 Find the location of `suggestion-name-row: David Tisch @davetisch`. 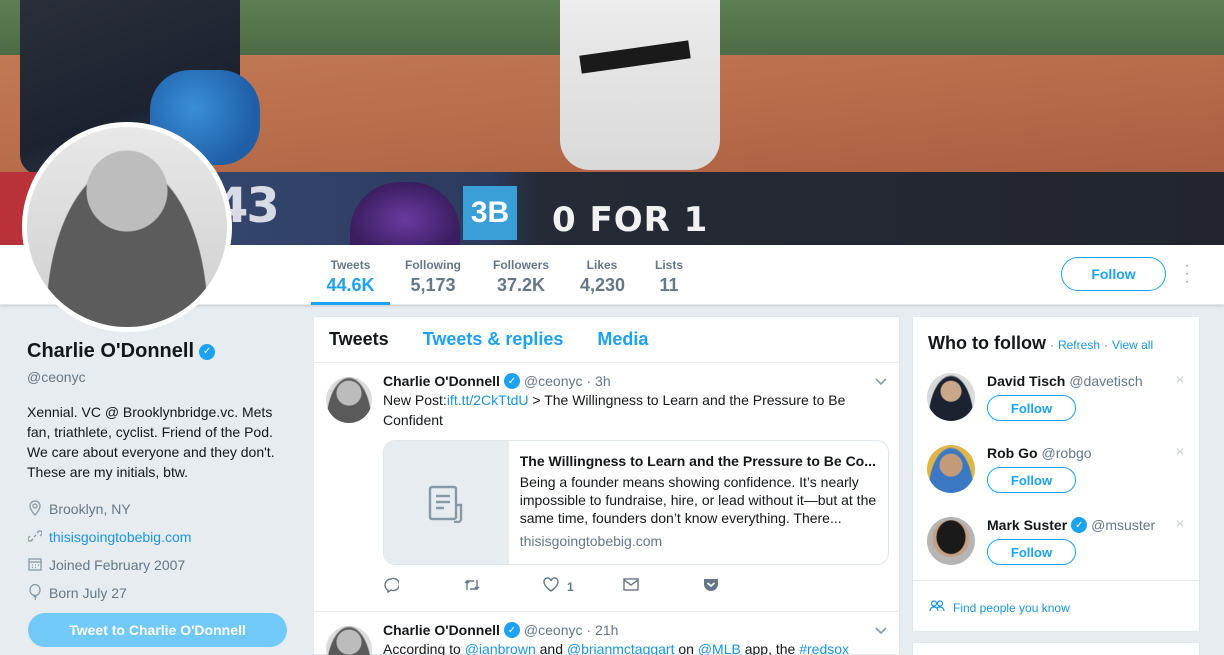

suggestion-name-row: David Tisch @davetisch is located at coordinates (1093, 377).